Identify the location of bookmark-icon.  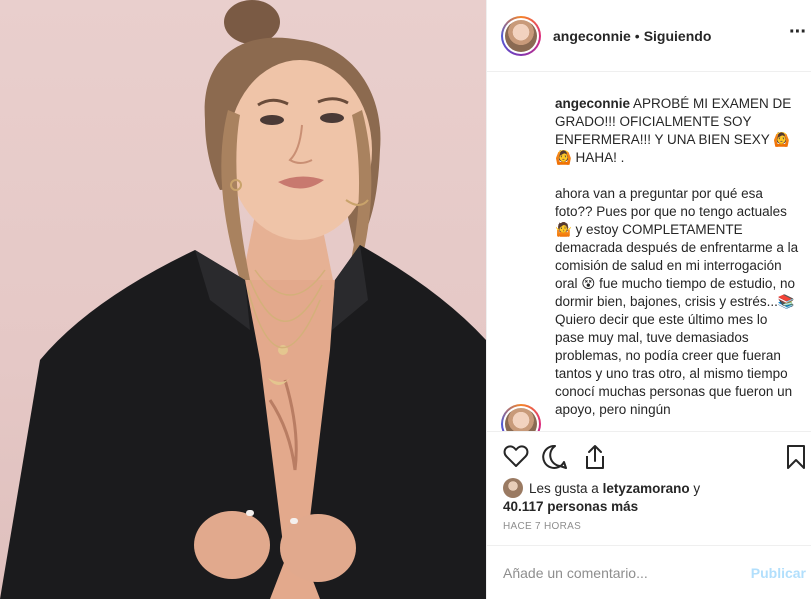
(796, 459).